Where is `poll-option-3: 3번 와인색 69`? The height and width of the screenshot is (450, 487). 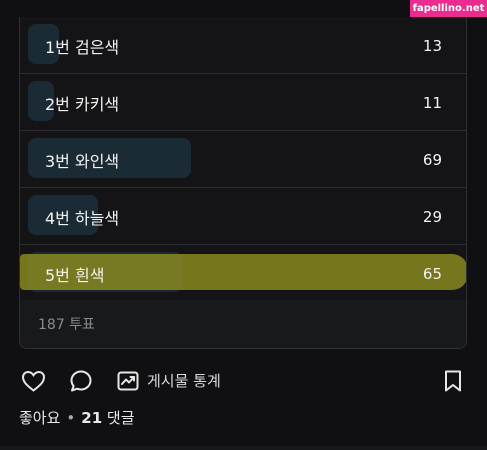 poll-option-3: 3번 와인색 69 is located at coordinates (243, 159).